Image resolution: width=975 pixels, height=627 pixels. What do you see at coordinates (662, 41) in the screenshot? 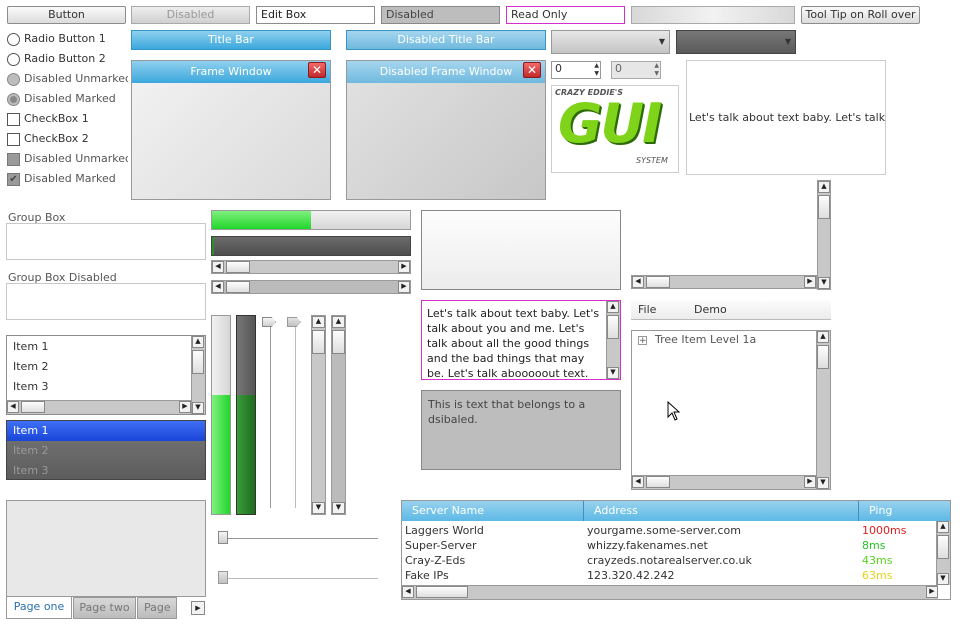
I see `chevron-down-icon: ▼` at bounding box center [662, 41].